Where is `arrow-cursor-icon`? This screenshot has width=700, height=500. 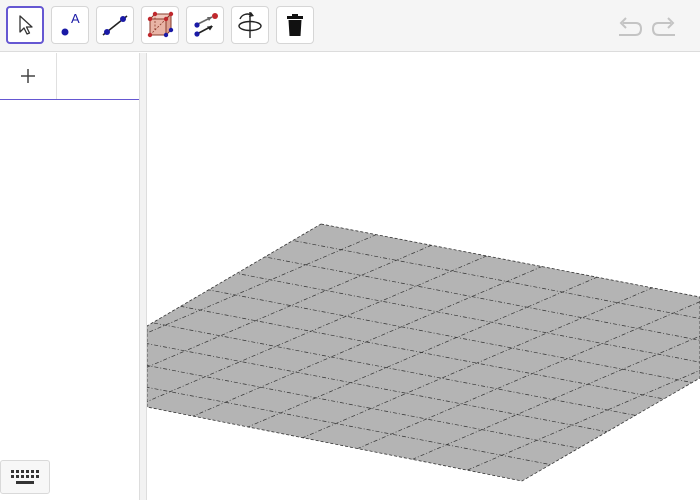
arrow-cursor-icon is located at coordinates (26, 25).